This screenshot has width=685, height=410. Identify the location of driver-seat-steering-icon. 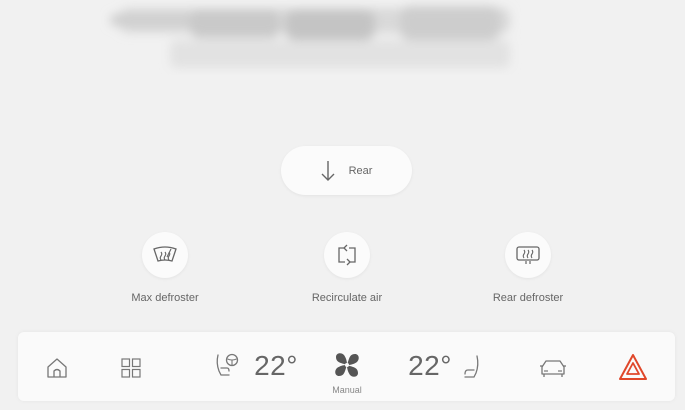
(227, 364).